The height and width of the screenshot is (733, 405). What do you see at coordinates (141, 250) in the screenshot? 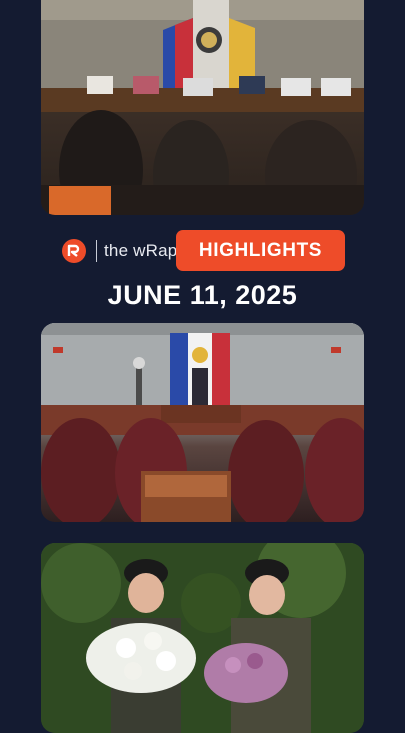
I see `brand-name: the wRap` at bounding box center [141, 250].